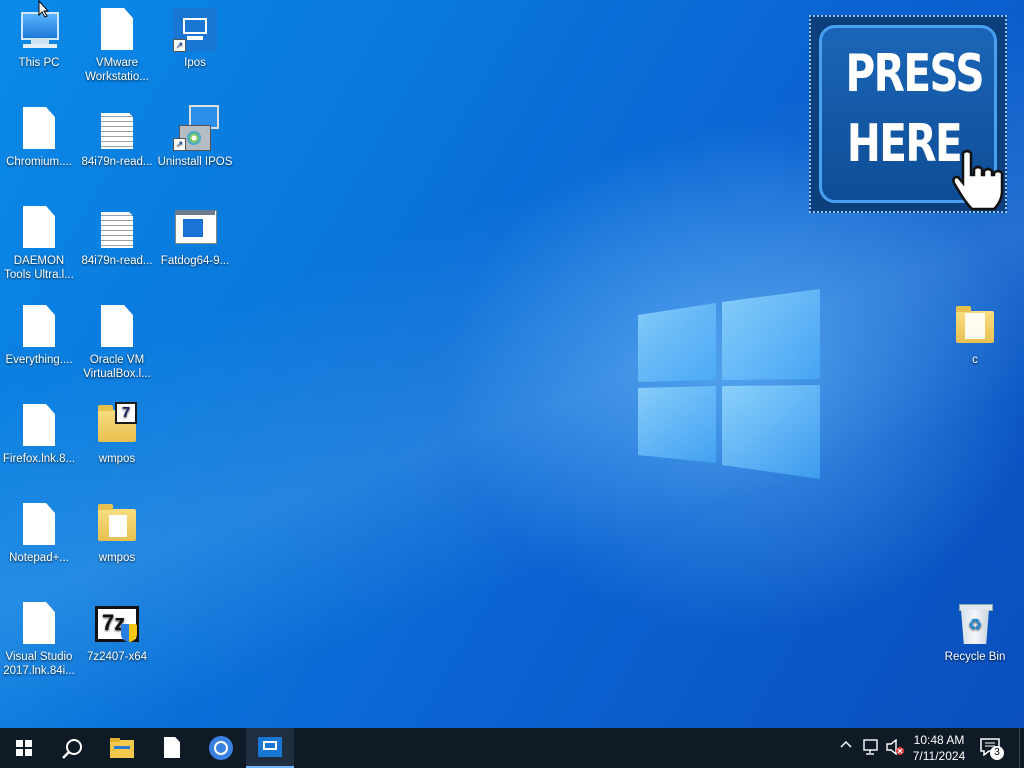  I want to click on notepad-taskbar-button, so click(172, 748).